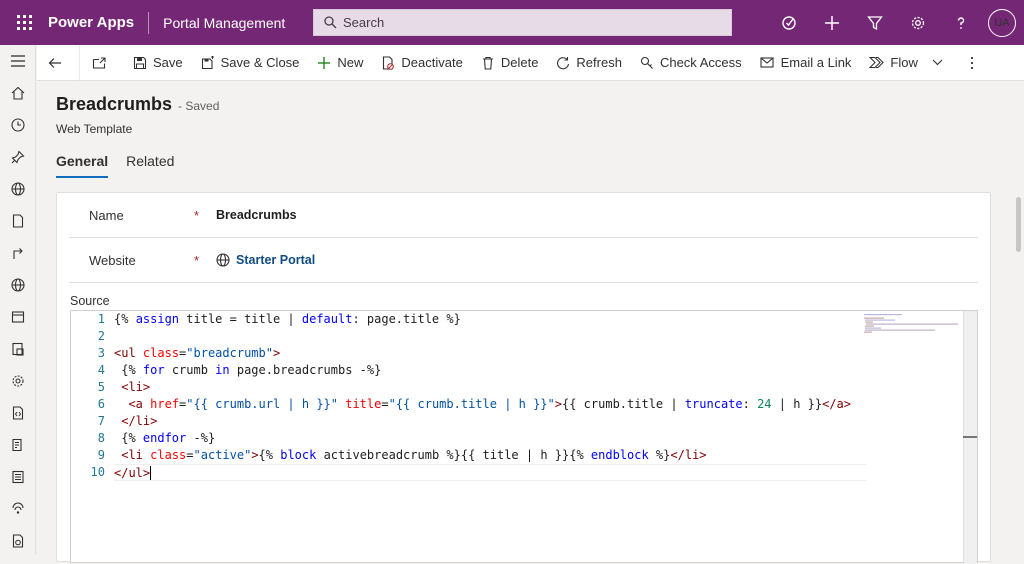 The height and width of the screenshot is (564, 1024). I want to click on snippet-icon, so click(18, 349).